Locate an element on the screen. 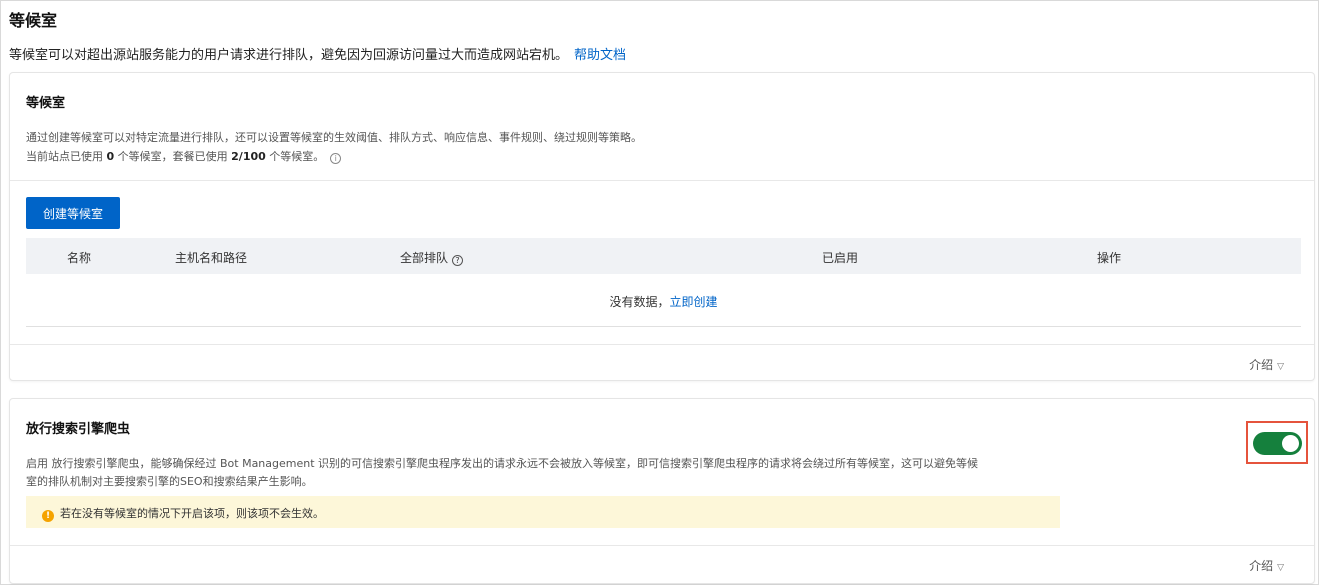  help-doc-link: 帮助文档 is located at coordinates (600, 55).